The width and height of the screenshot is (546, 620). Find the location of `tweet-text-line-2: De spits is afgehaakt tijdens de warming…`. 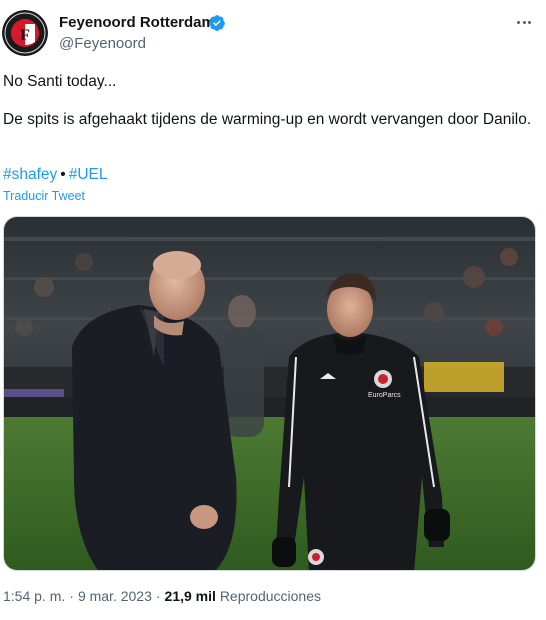

tweet-text-line-2: De spits is afgehaakt tijdens de warming… is located at coordinates (267, 119).